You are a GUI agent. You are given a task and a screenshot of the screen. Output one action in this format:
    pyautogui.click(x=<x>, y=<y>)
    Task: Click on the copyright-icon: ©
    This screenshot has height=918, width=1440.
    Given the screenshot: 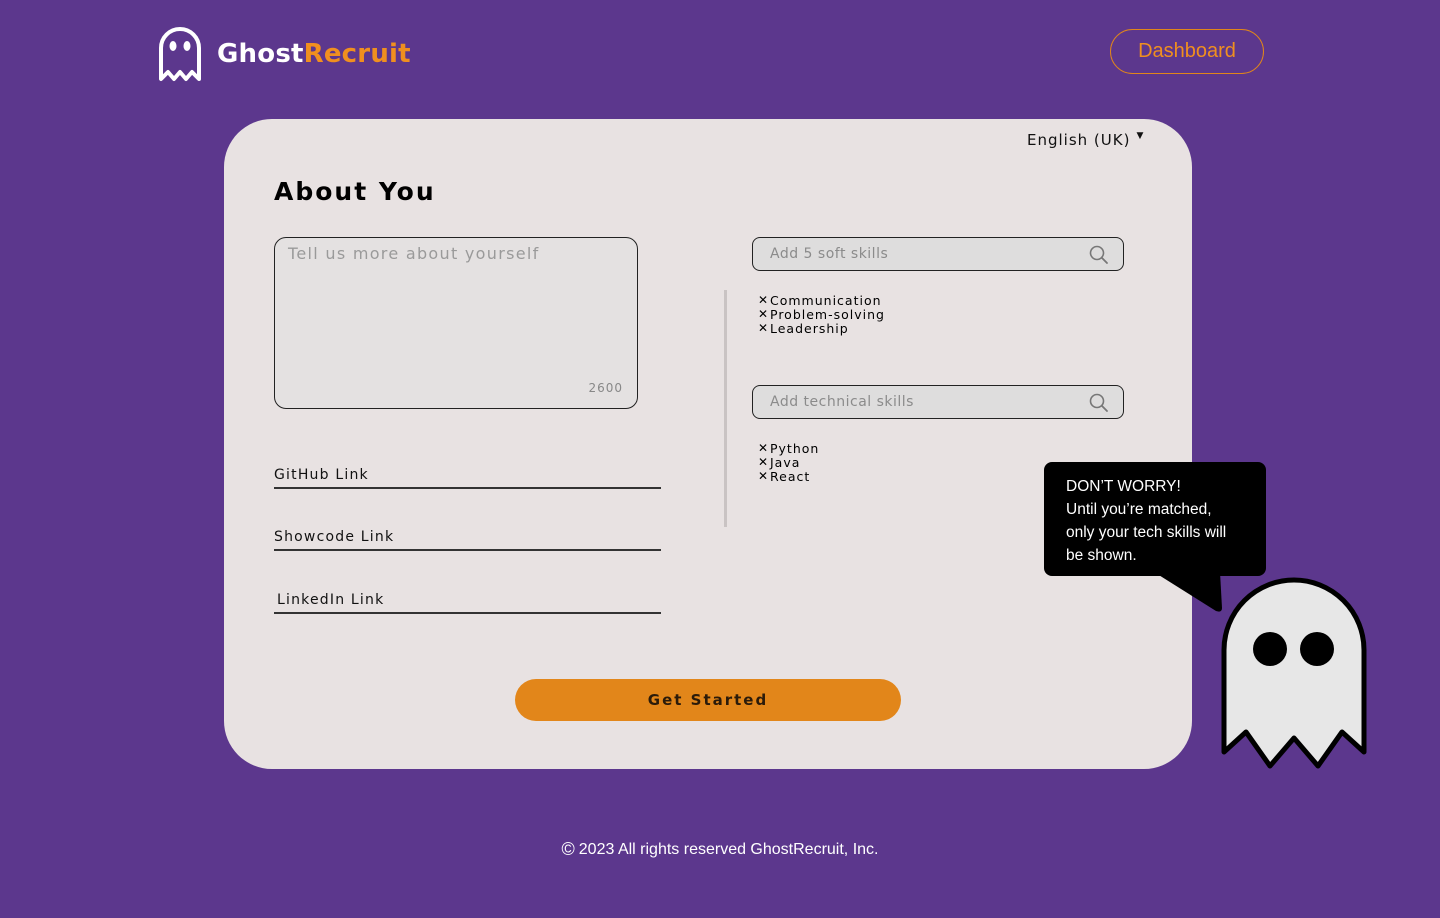 What is the action you would take?
    pyautogui.click(x=568, y=849)
    